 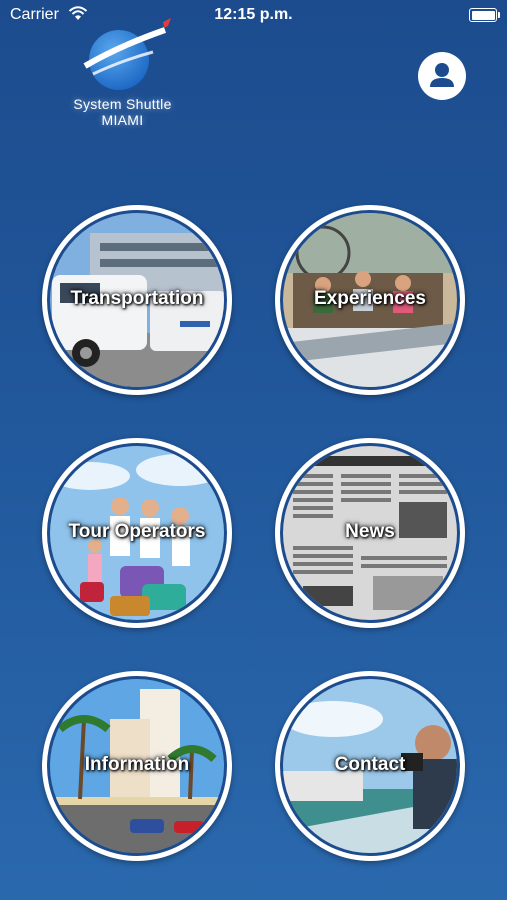 I want to click on logo-title: System Shuttle, so click(x=122, y=104).